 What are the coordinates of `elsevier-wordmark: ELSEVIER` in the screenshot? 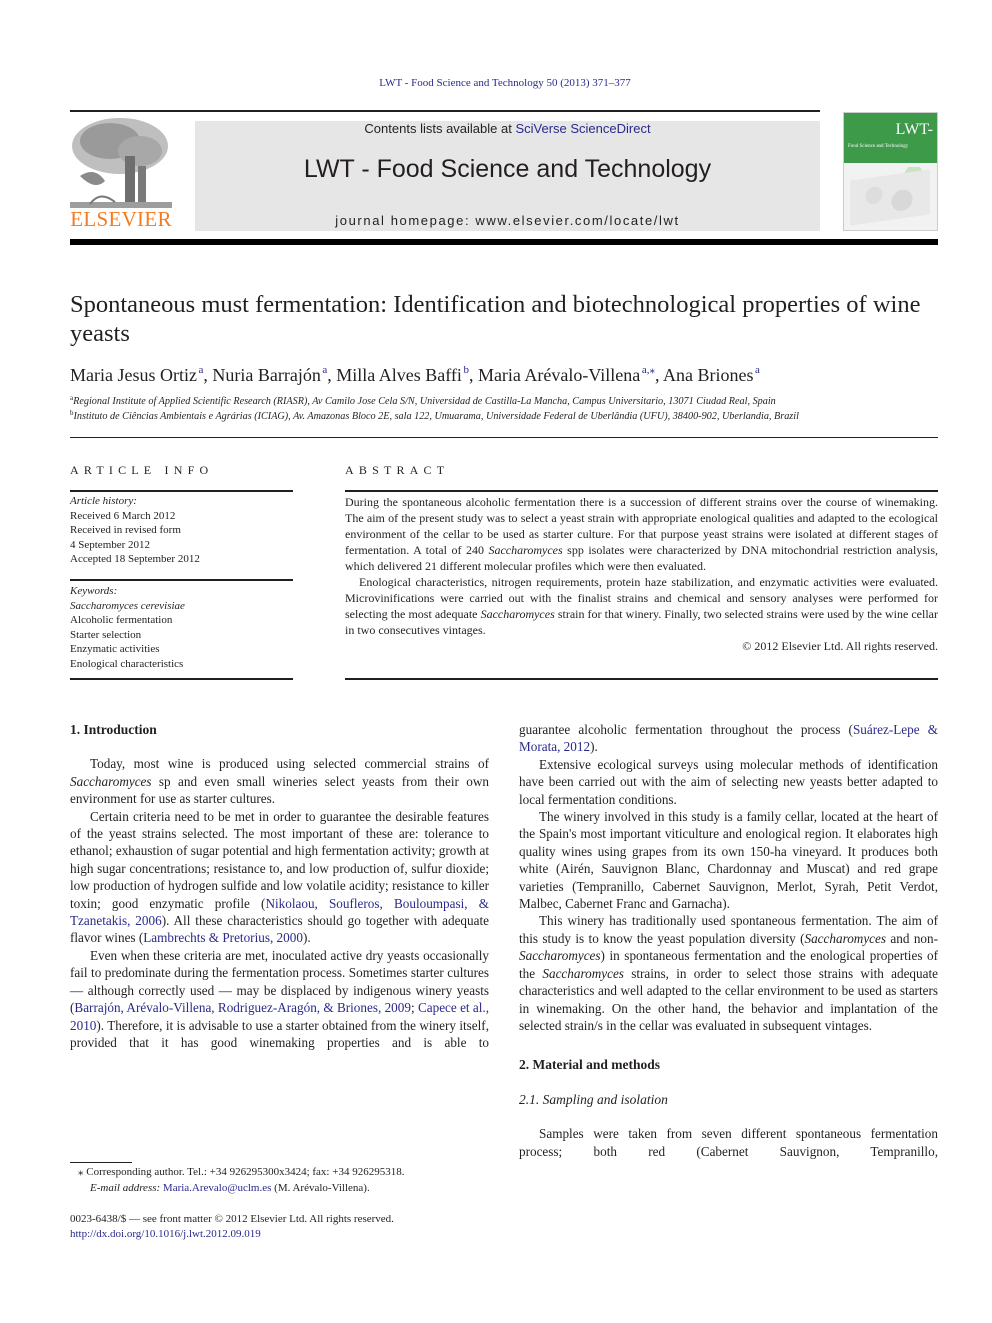 It's located at (121, 219).